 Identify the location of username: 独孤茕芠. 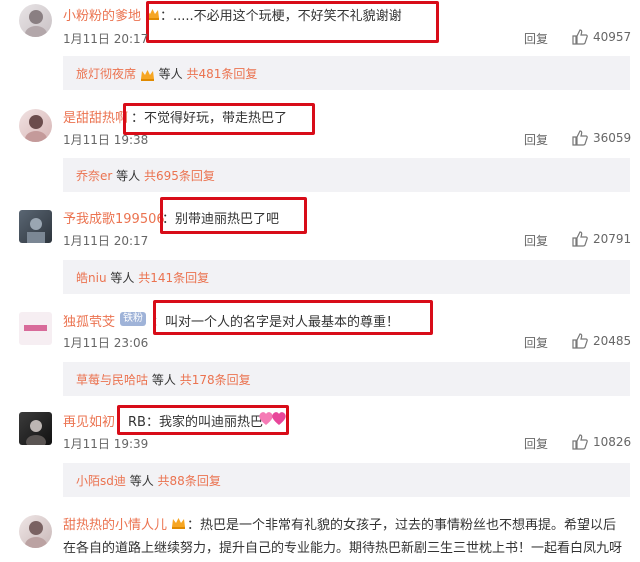
(89, 320).